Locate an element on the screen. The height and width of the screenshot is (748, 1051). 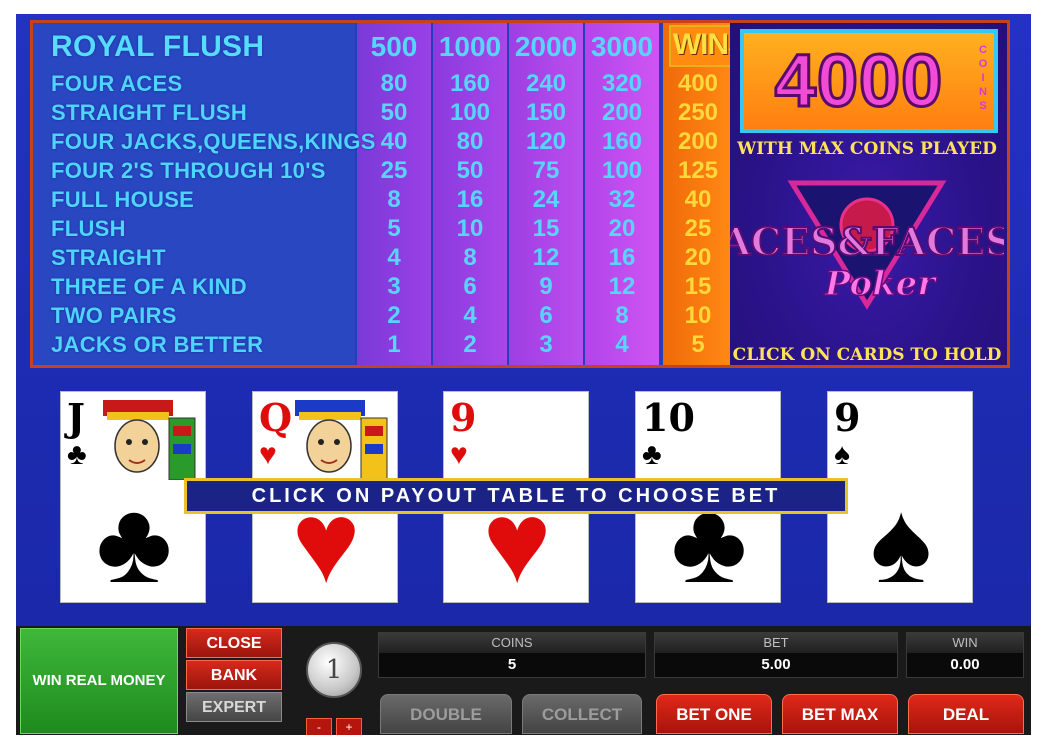
hand-name: TWO PAIRS is located at coordinates (114, 315).